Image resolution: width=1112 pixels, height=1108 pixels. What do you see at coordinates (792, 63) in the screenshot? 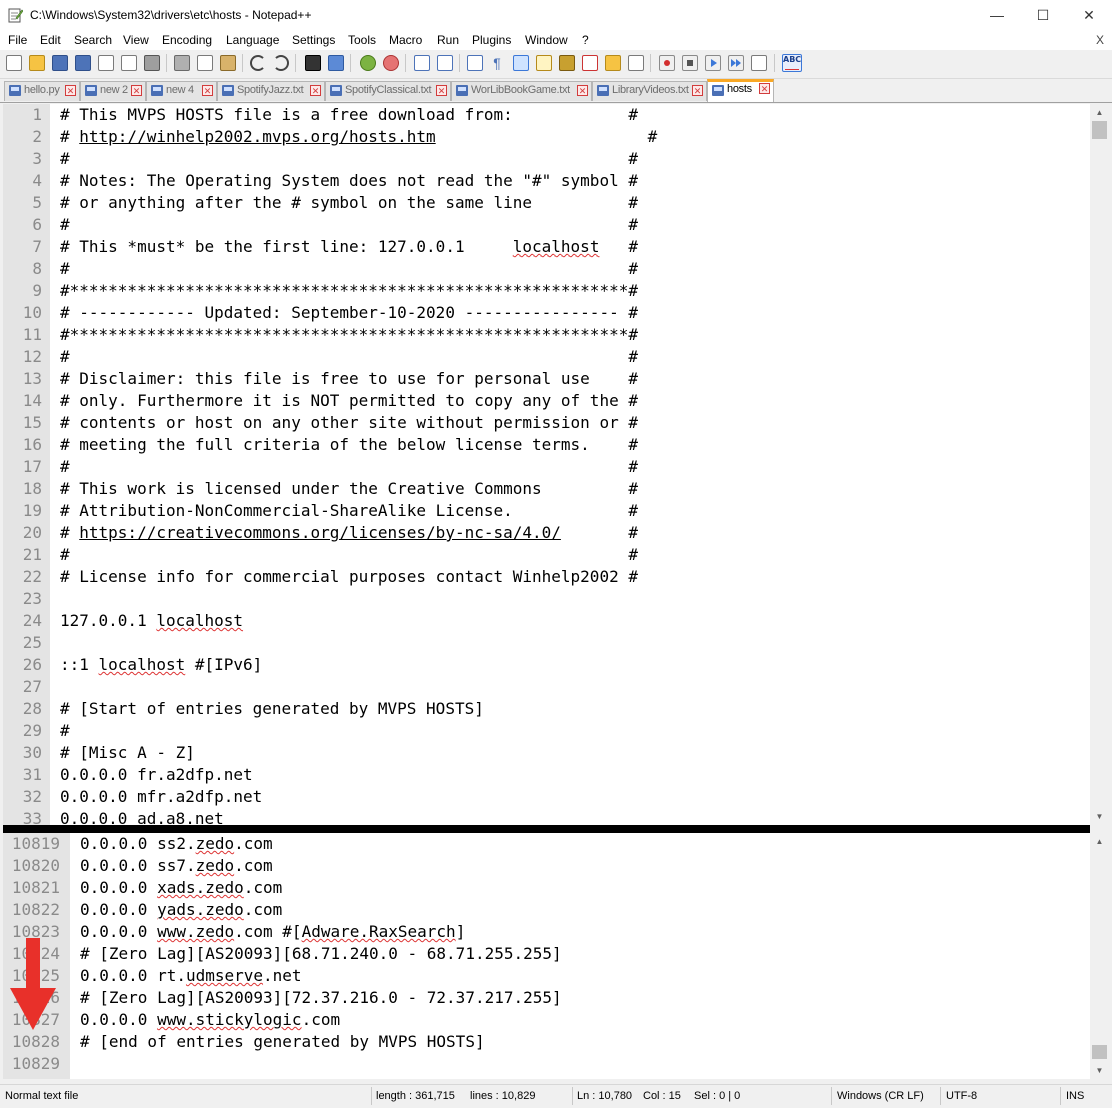
I see `spell-check-icon: ABC` at bounding box center [792, 63].